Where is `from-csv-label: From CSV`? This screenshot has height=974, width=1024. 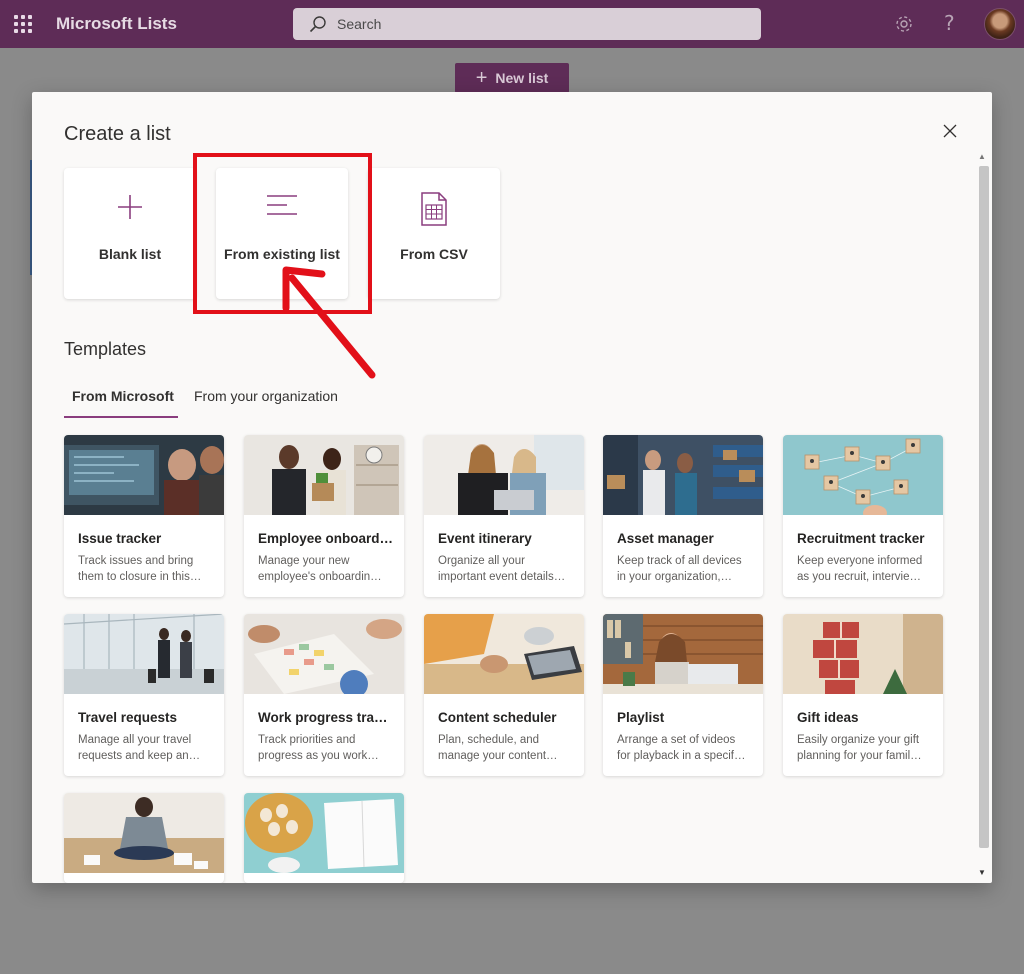
from-csv-label: From CSV is located at coordinates (434, 254).